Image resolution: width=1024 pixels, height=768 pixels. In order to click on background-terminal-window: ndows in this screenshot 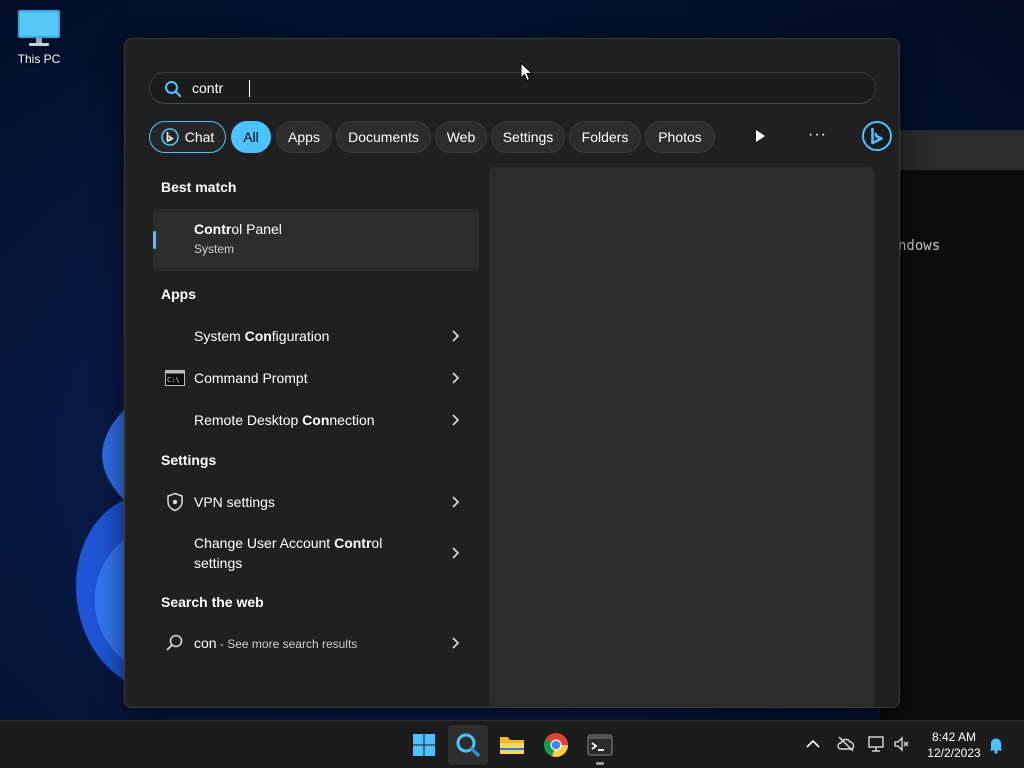, I will do `click(952, 425)`.